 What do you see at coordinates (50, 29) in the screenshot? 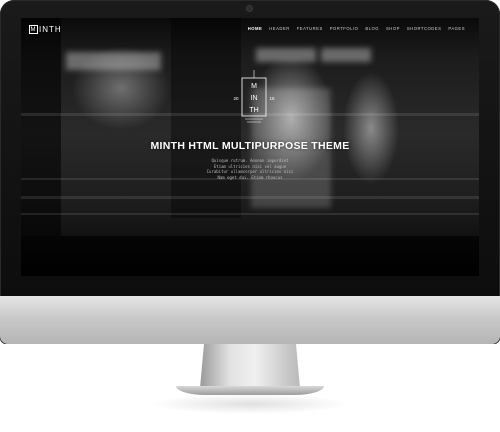
I see `logo-text: INTH` at bounding box center [50, 29].